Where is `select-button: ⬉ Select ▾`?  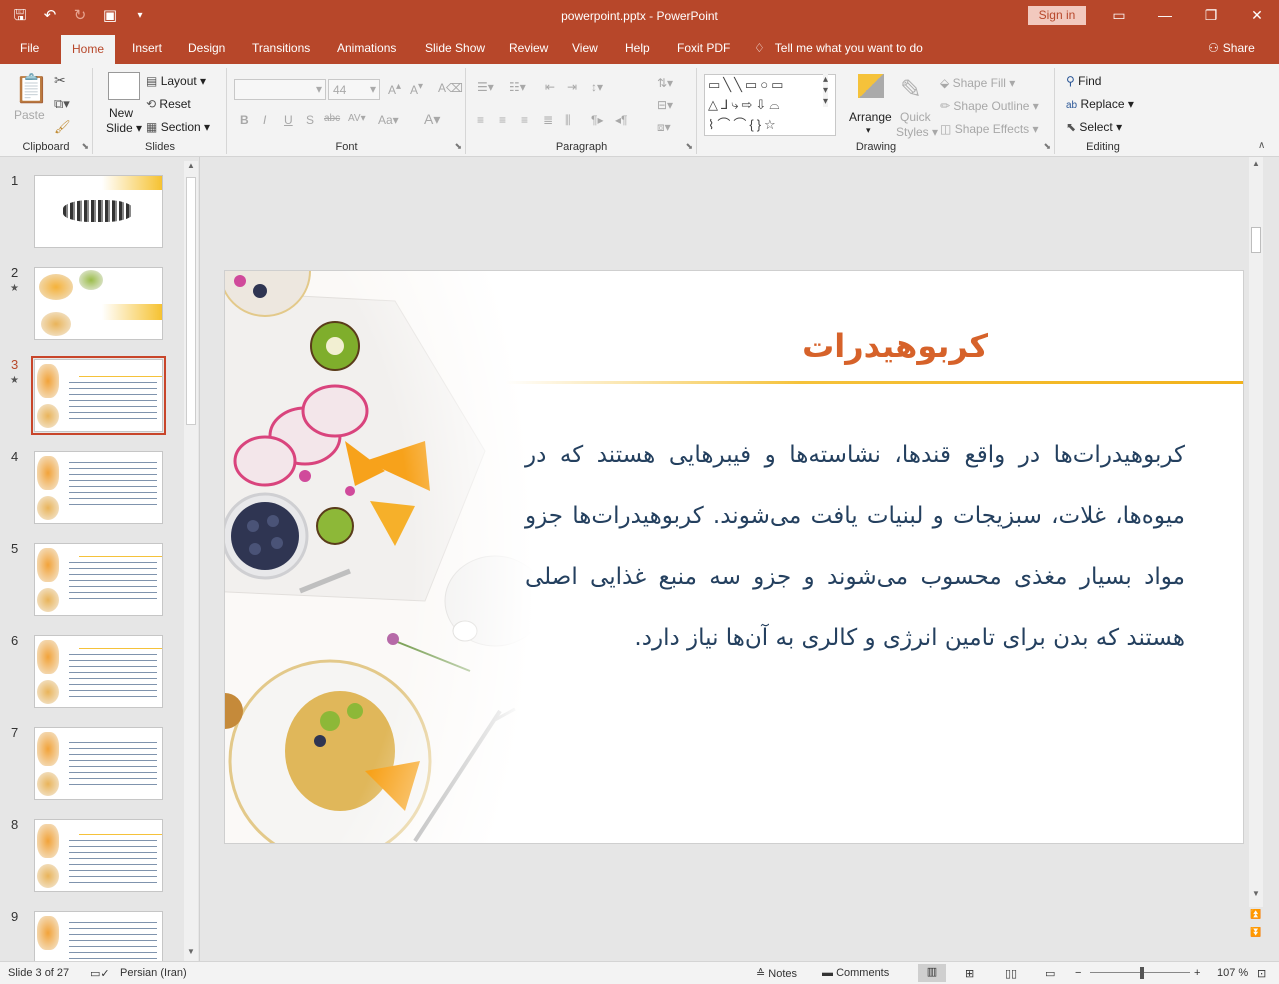 select-button: ⬉ Select ▾ is located at coordinates (1094, 127).